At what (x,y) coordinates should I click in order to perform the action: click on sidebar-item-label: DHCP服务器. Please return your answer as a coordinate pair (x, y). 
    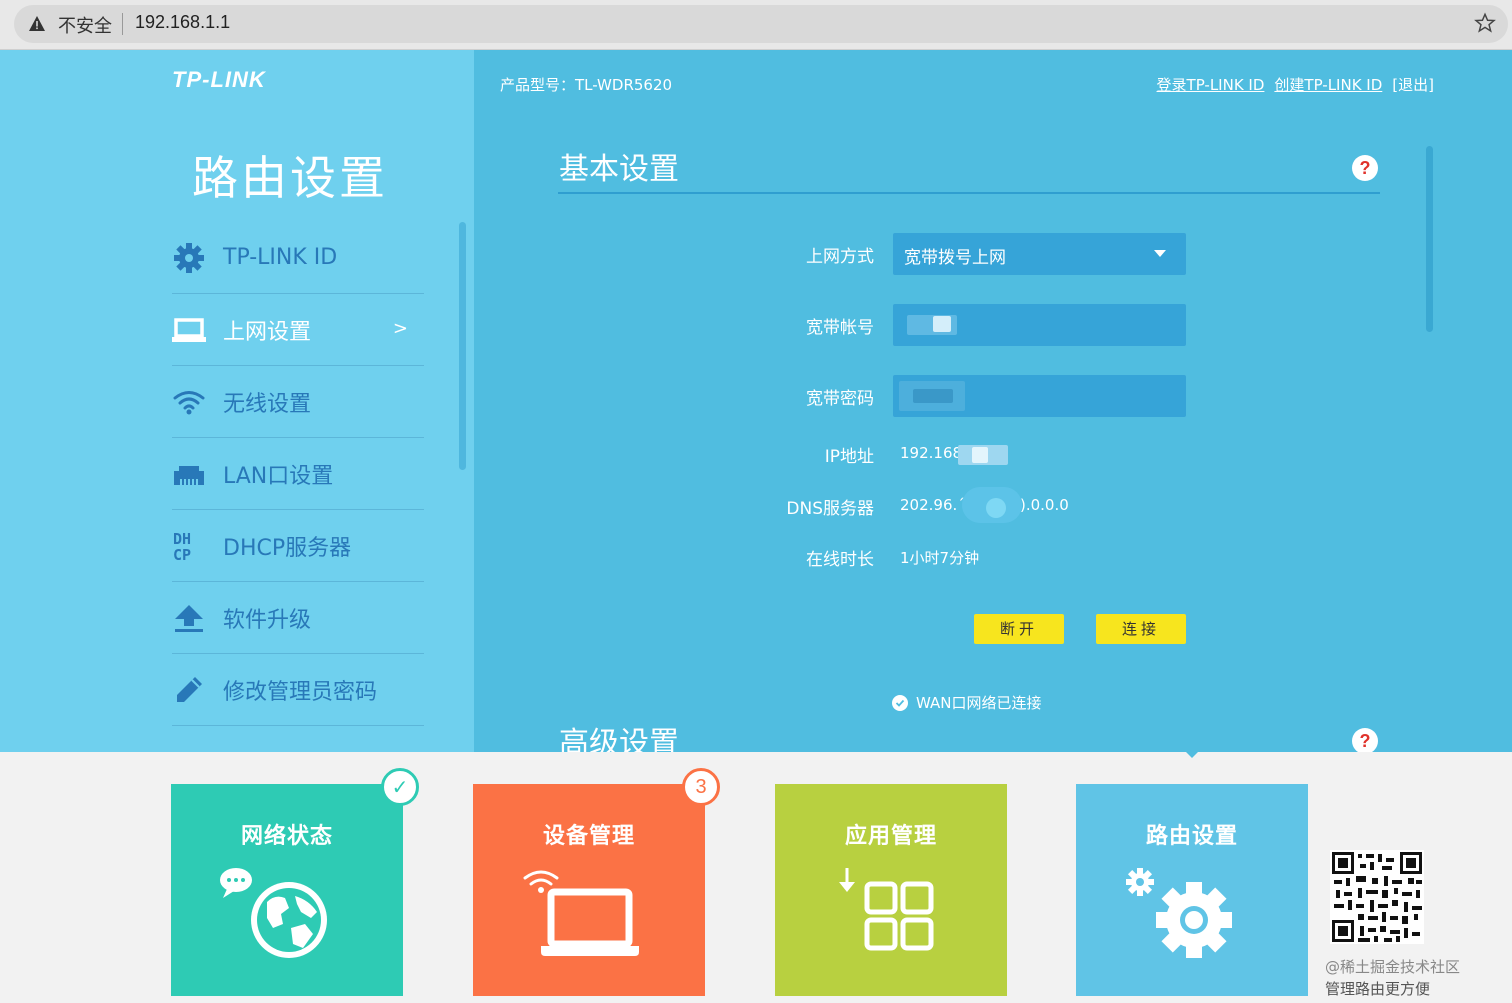
    Looking at the image, I should click on (287, 548).